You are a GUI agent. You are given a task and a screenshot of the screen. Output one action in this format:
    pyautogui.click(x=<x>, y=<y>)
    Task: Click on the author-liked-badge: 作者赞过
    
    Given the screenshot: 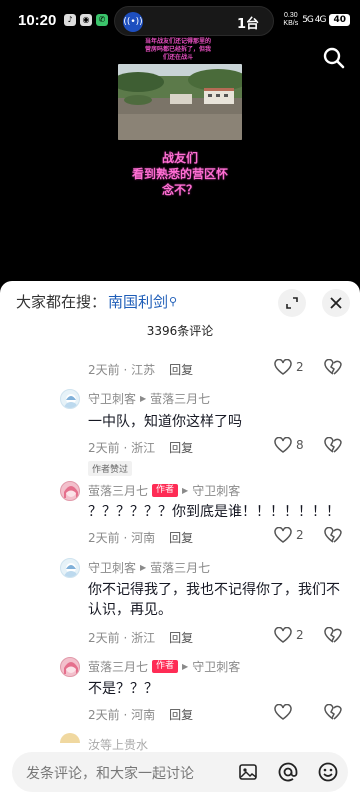 What is the action you would take?
    pyautogui.click(x=110, y=468)
    